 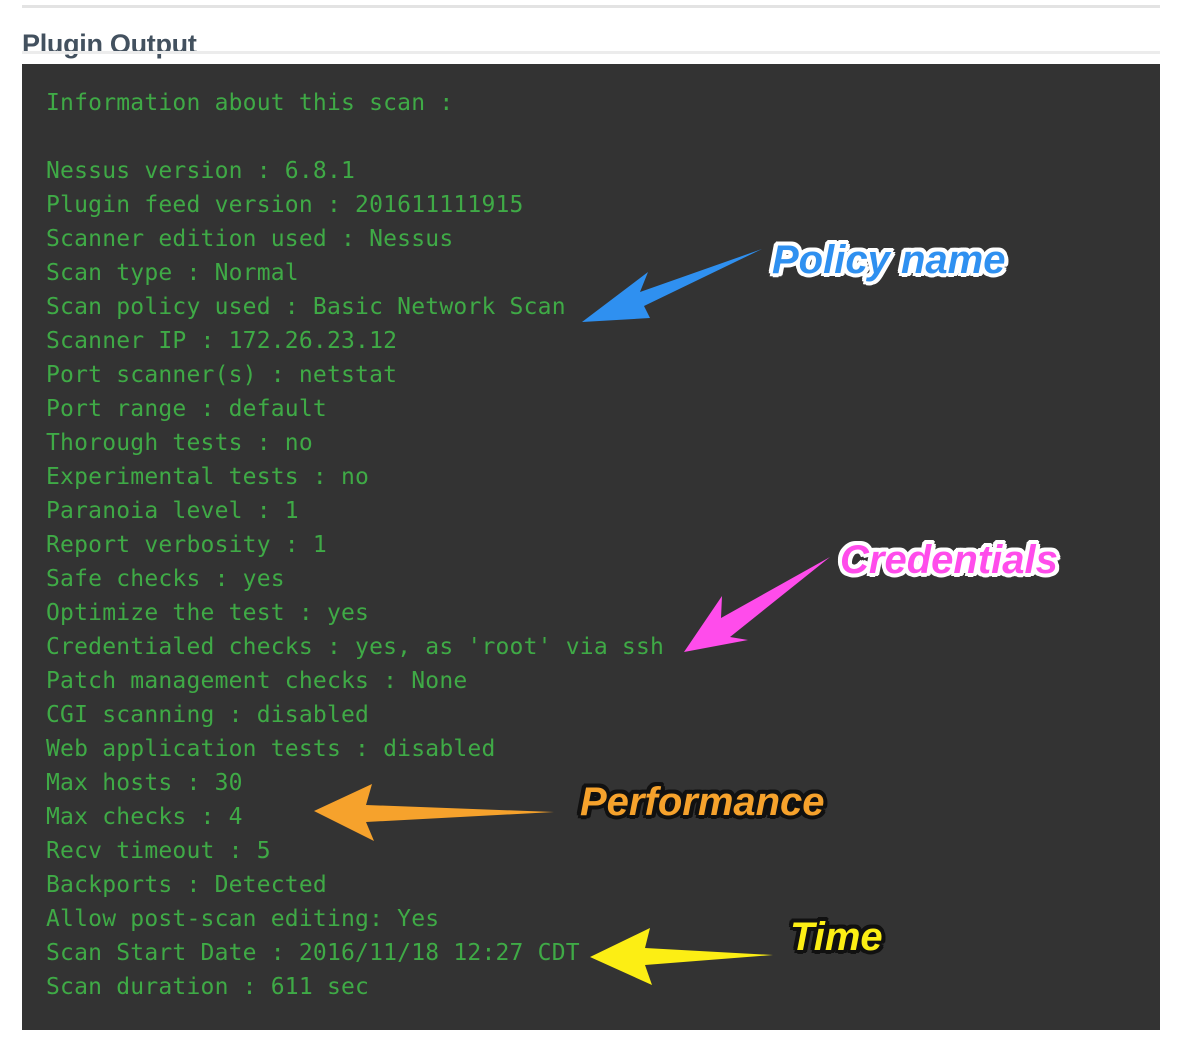 I want to click on annotation-label-credentials: Credentials, so click(x=949, y=560).